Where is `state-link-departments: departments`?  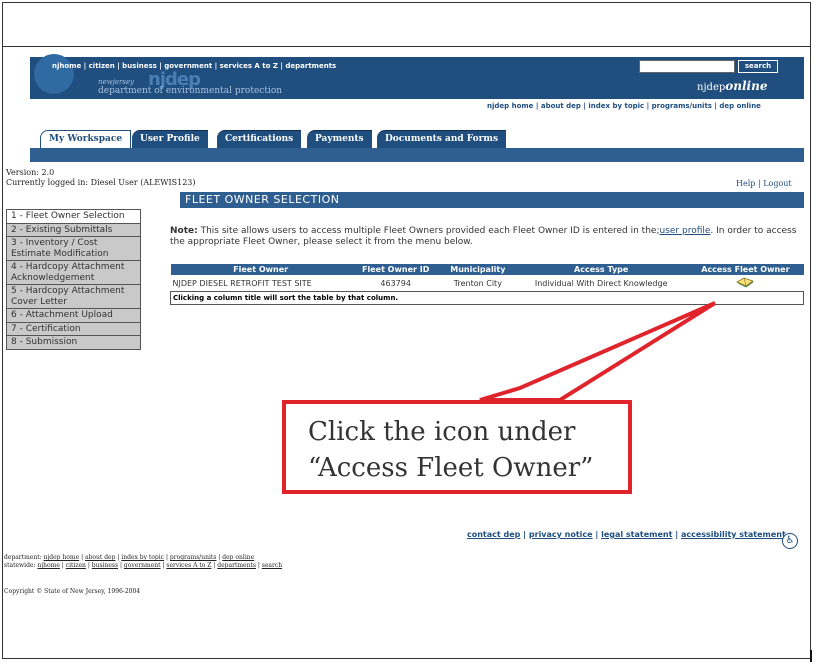 state-link-departments: departments is located at coordinates (236, 565).